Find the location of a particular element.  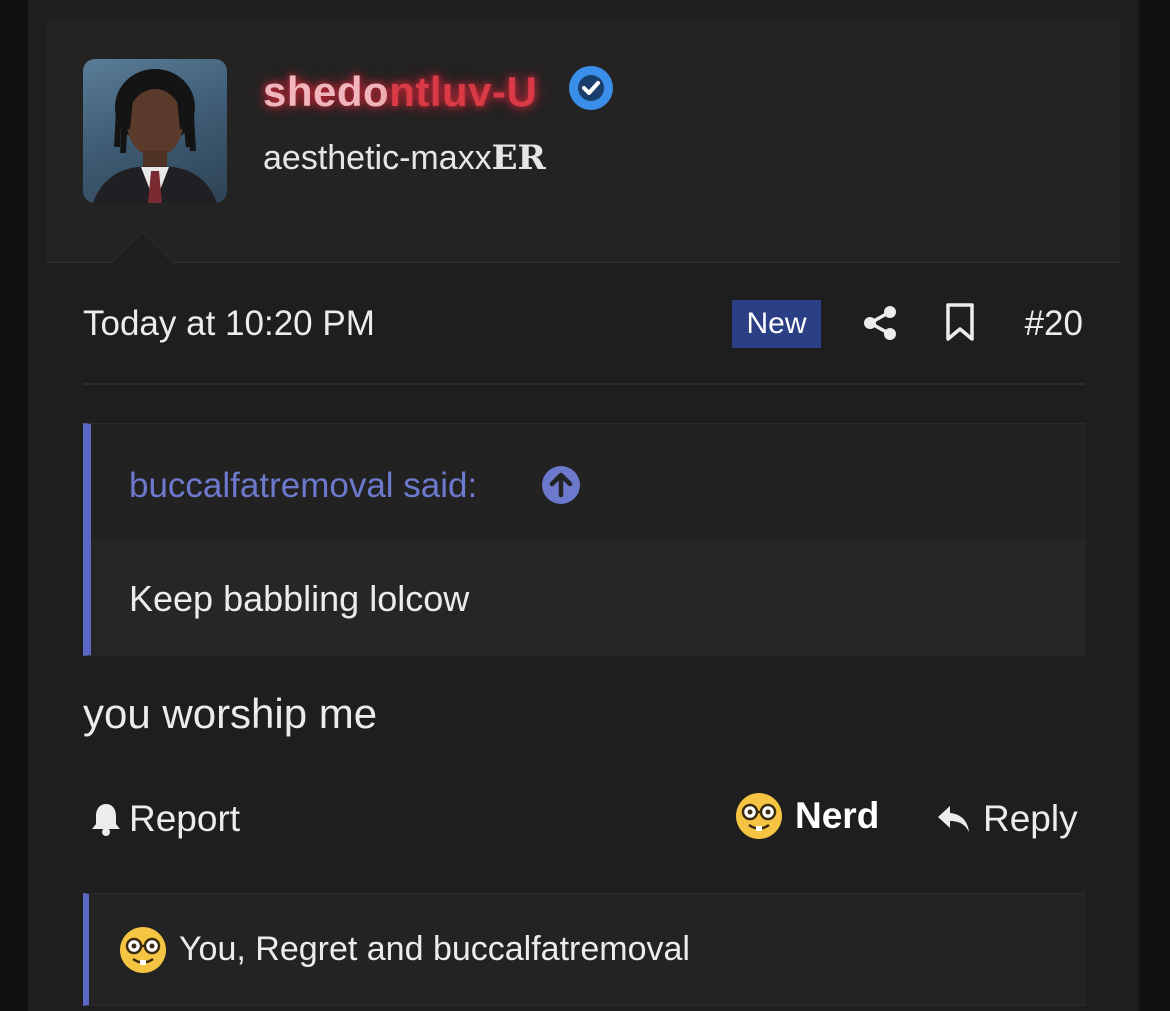

reply-label: Reply is located at coordinates (1030, 818).